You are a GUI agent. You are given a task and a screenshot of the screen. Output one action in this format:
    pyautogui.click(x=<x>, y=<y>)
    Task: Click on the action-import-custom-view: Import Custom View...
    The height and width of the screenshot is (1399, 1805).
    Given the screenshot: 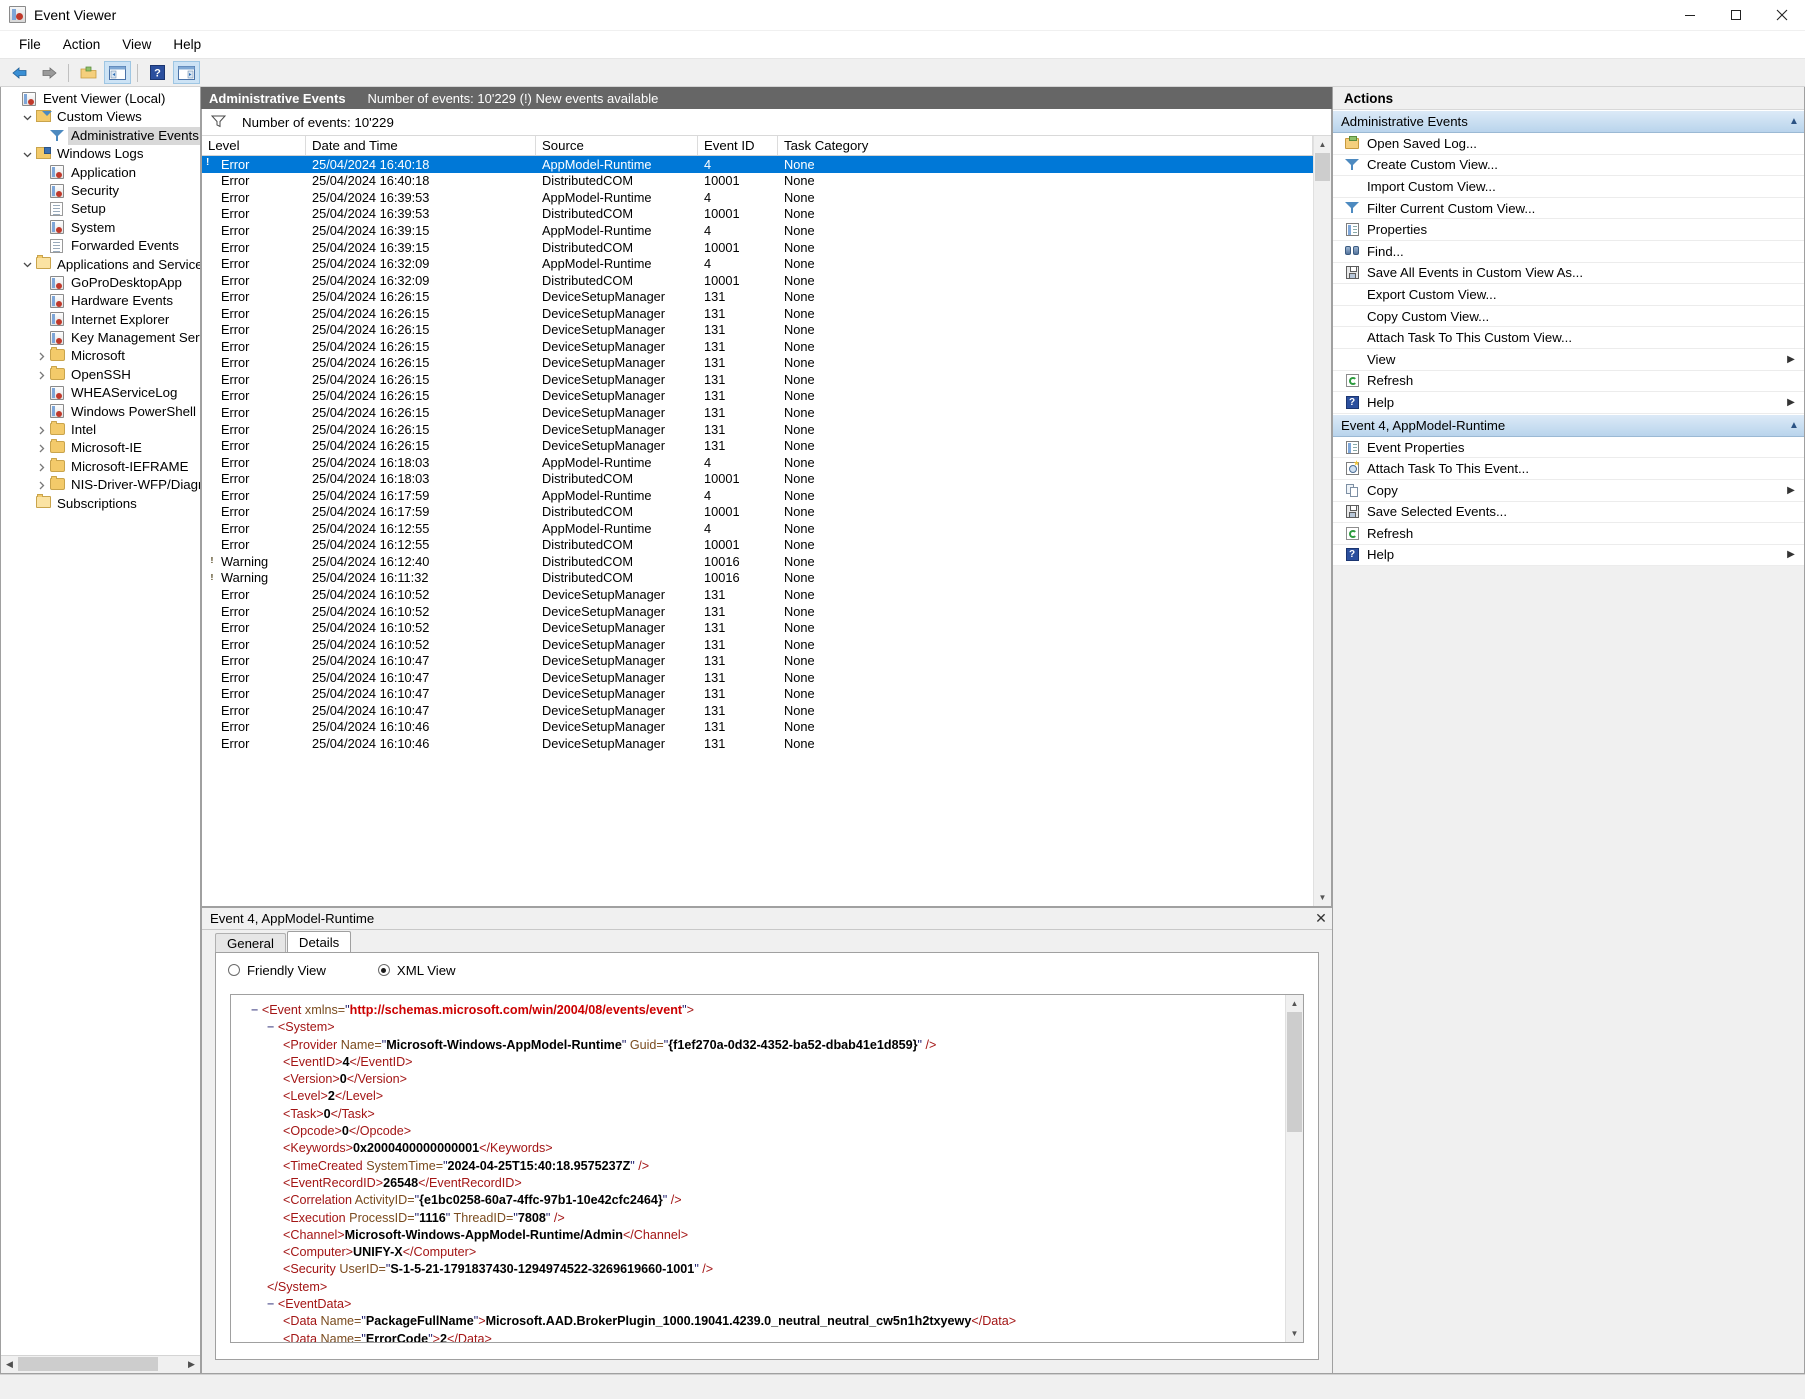 What is the action you would take?
    pyautogui.click(x=1568, y=187)
    